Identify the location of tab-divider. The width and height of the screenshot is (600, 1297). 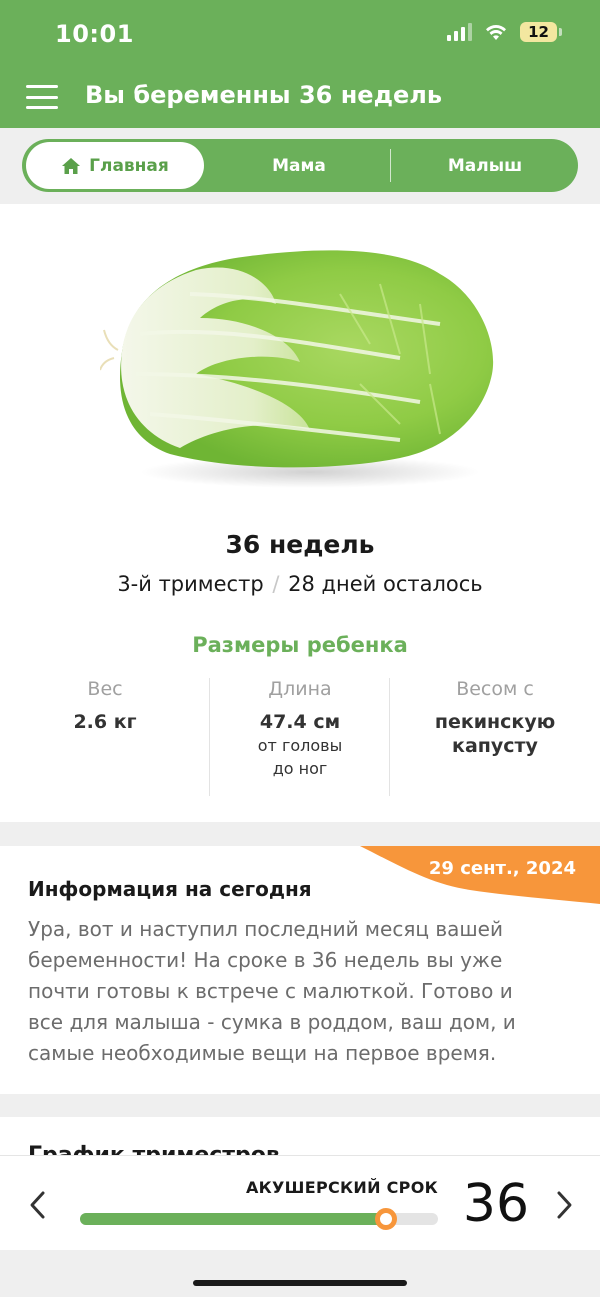
(390, 165).